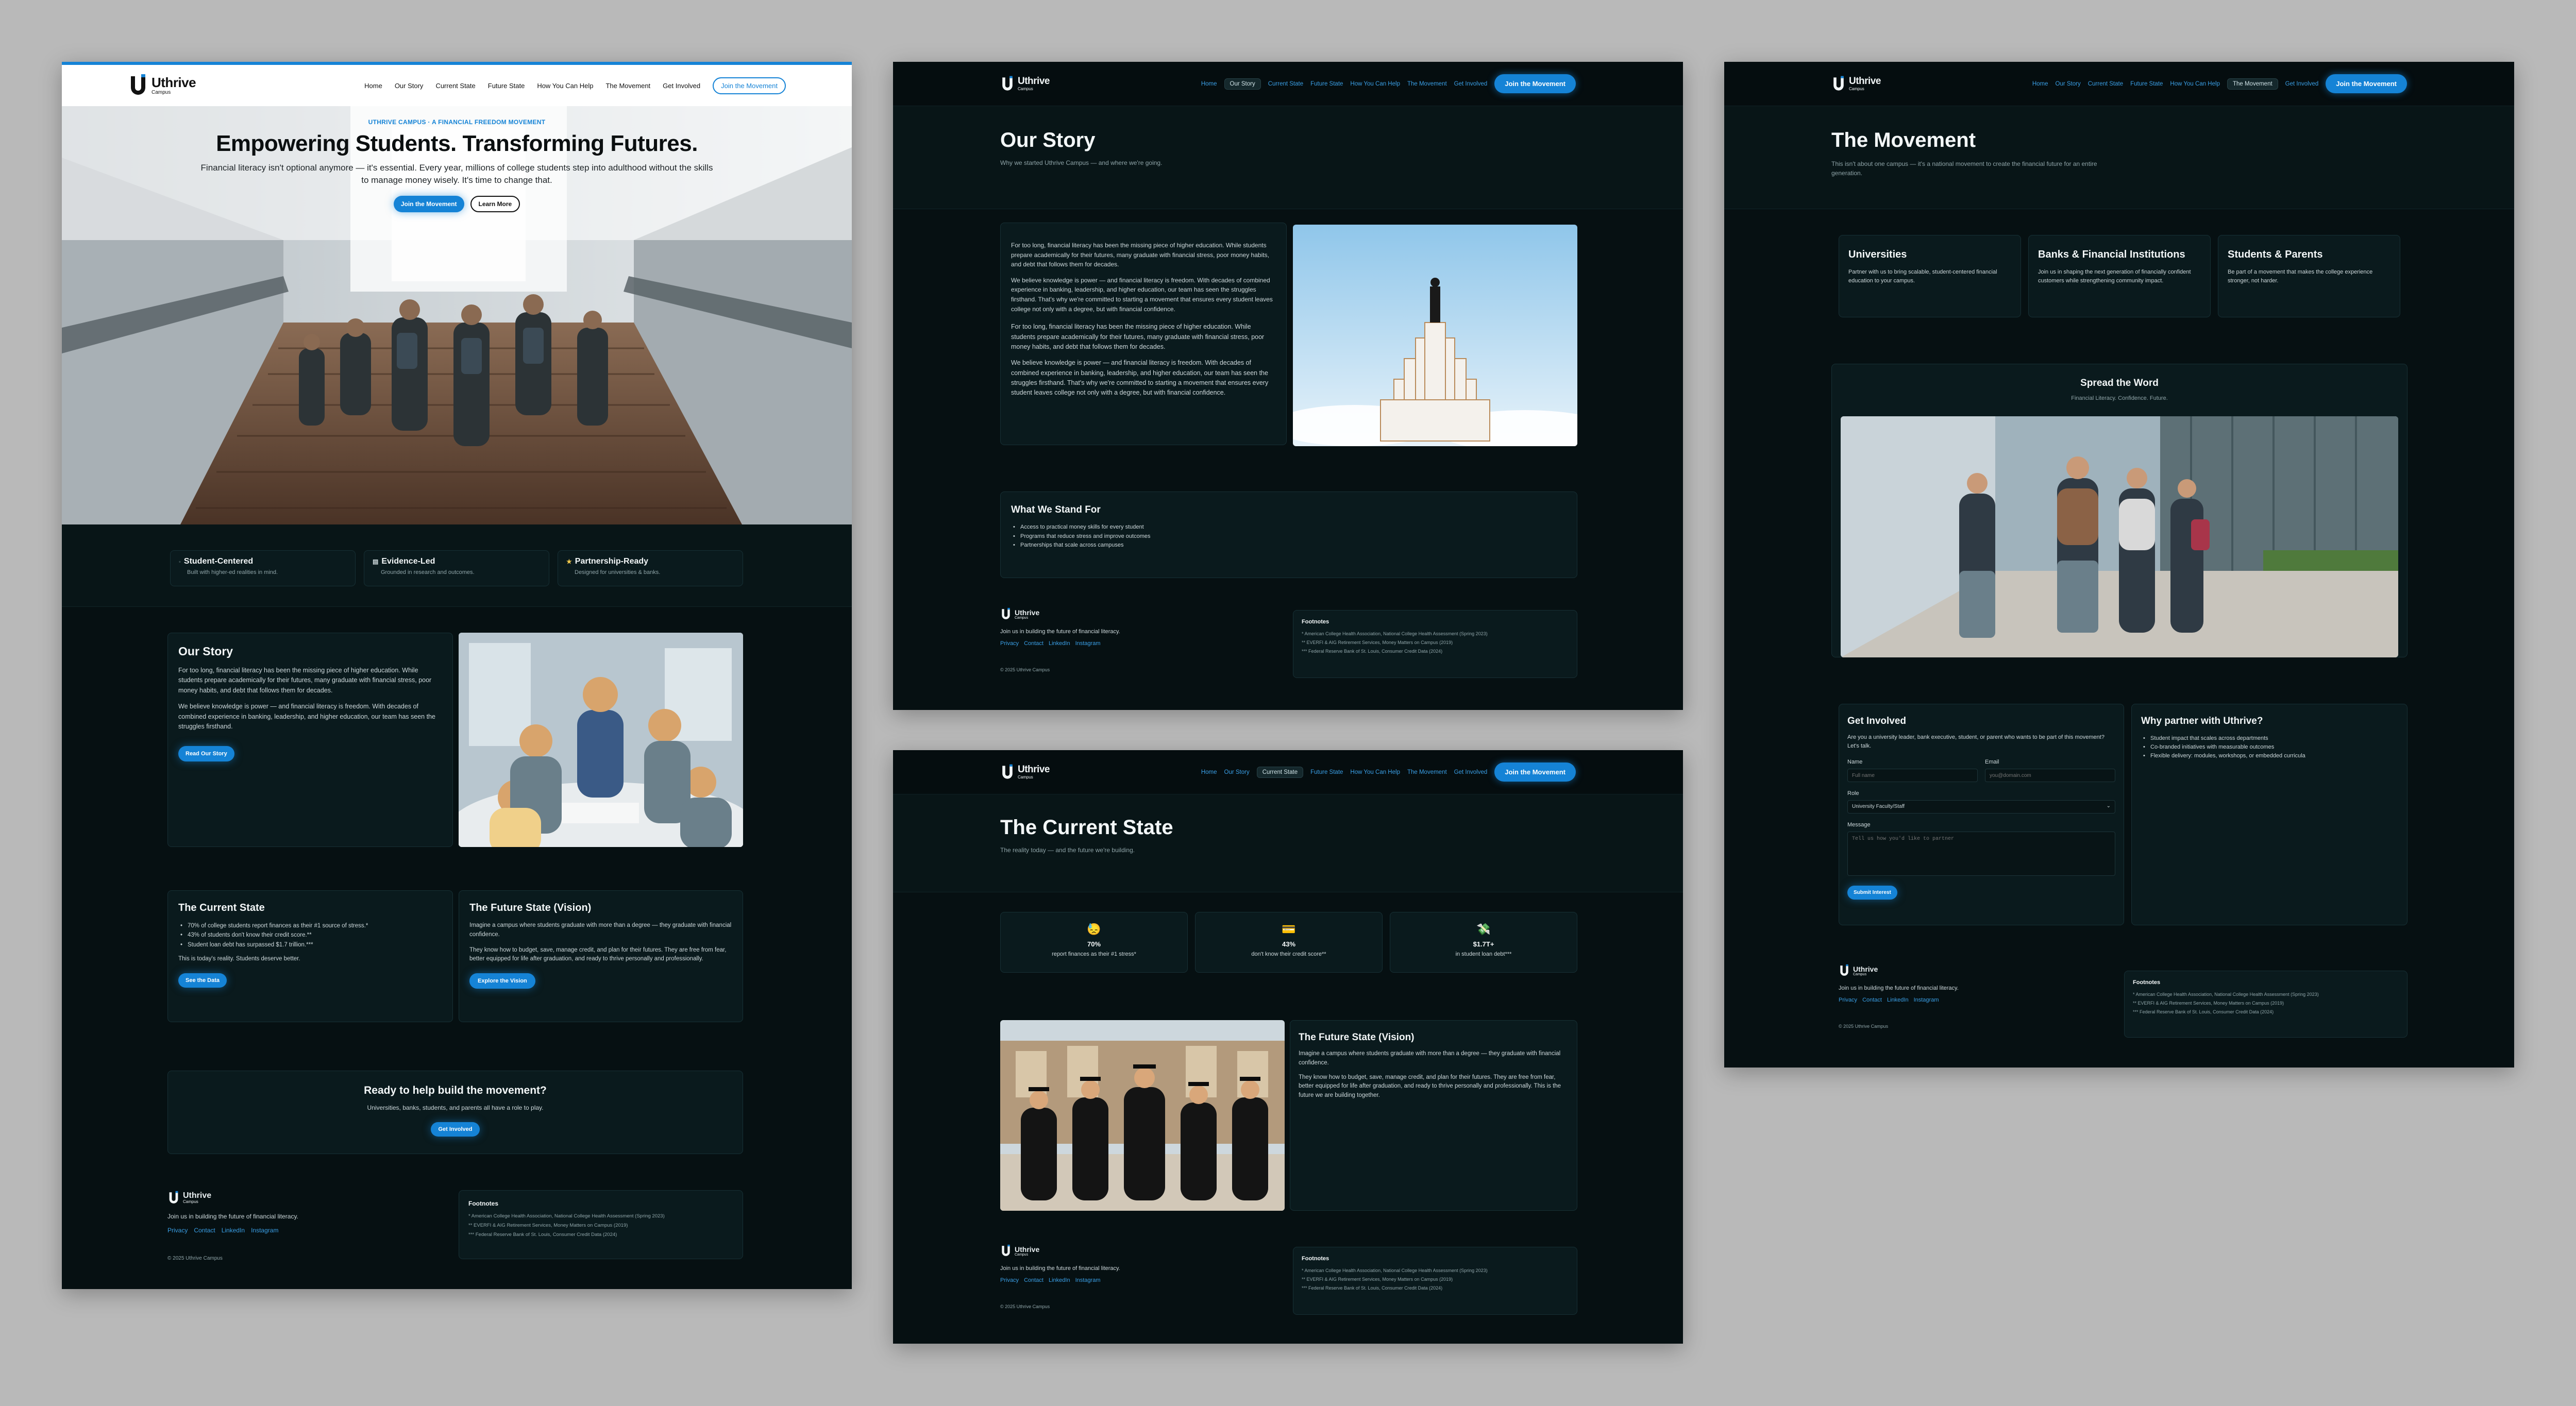 This screenshot has width=2576, height=1406. What do you see at coordinates (1242, 84) in the screenshot?
I see `story-nav-our-story: Our Story` at bounding box center [1242, 84].